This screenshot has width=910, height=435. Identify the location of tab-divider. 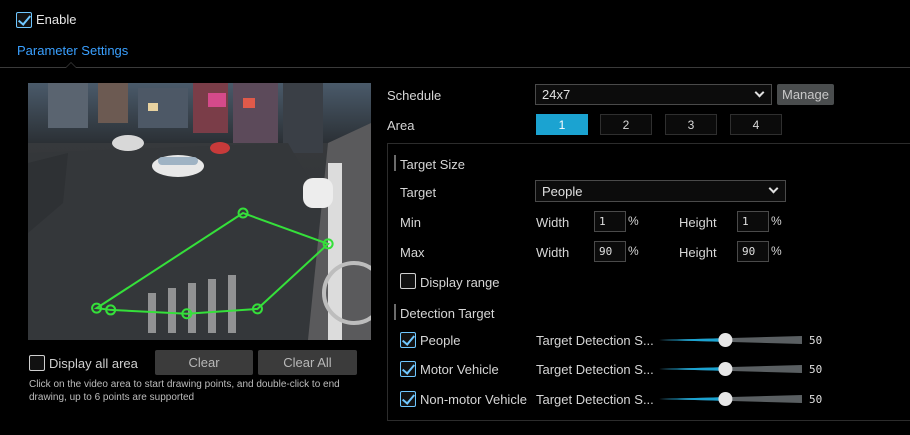
(455, 67).